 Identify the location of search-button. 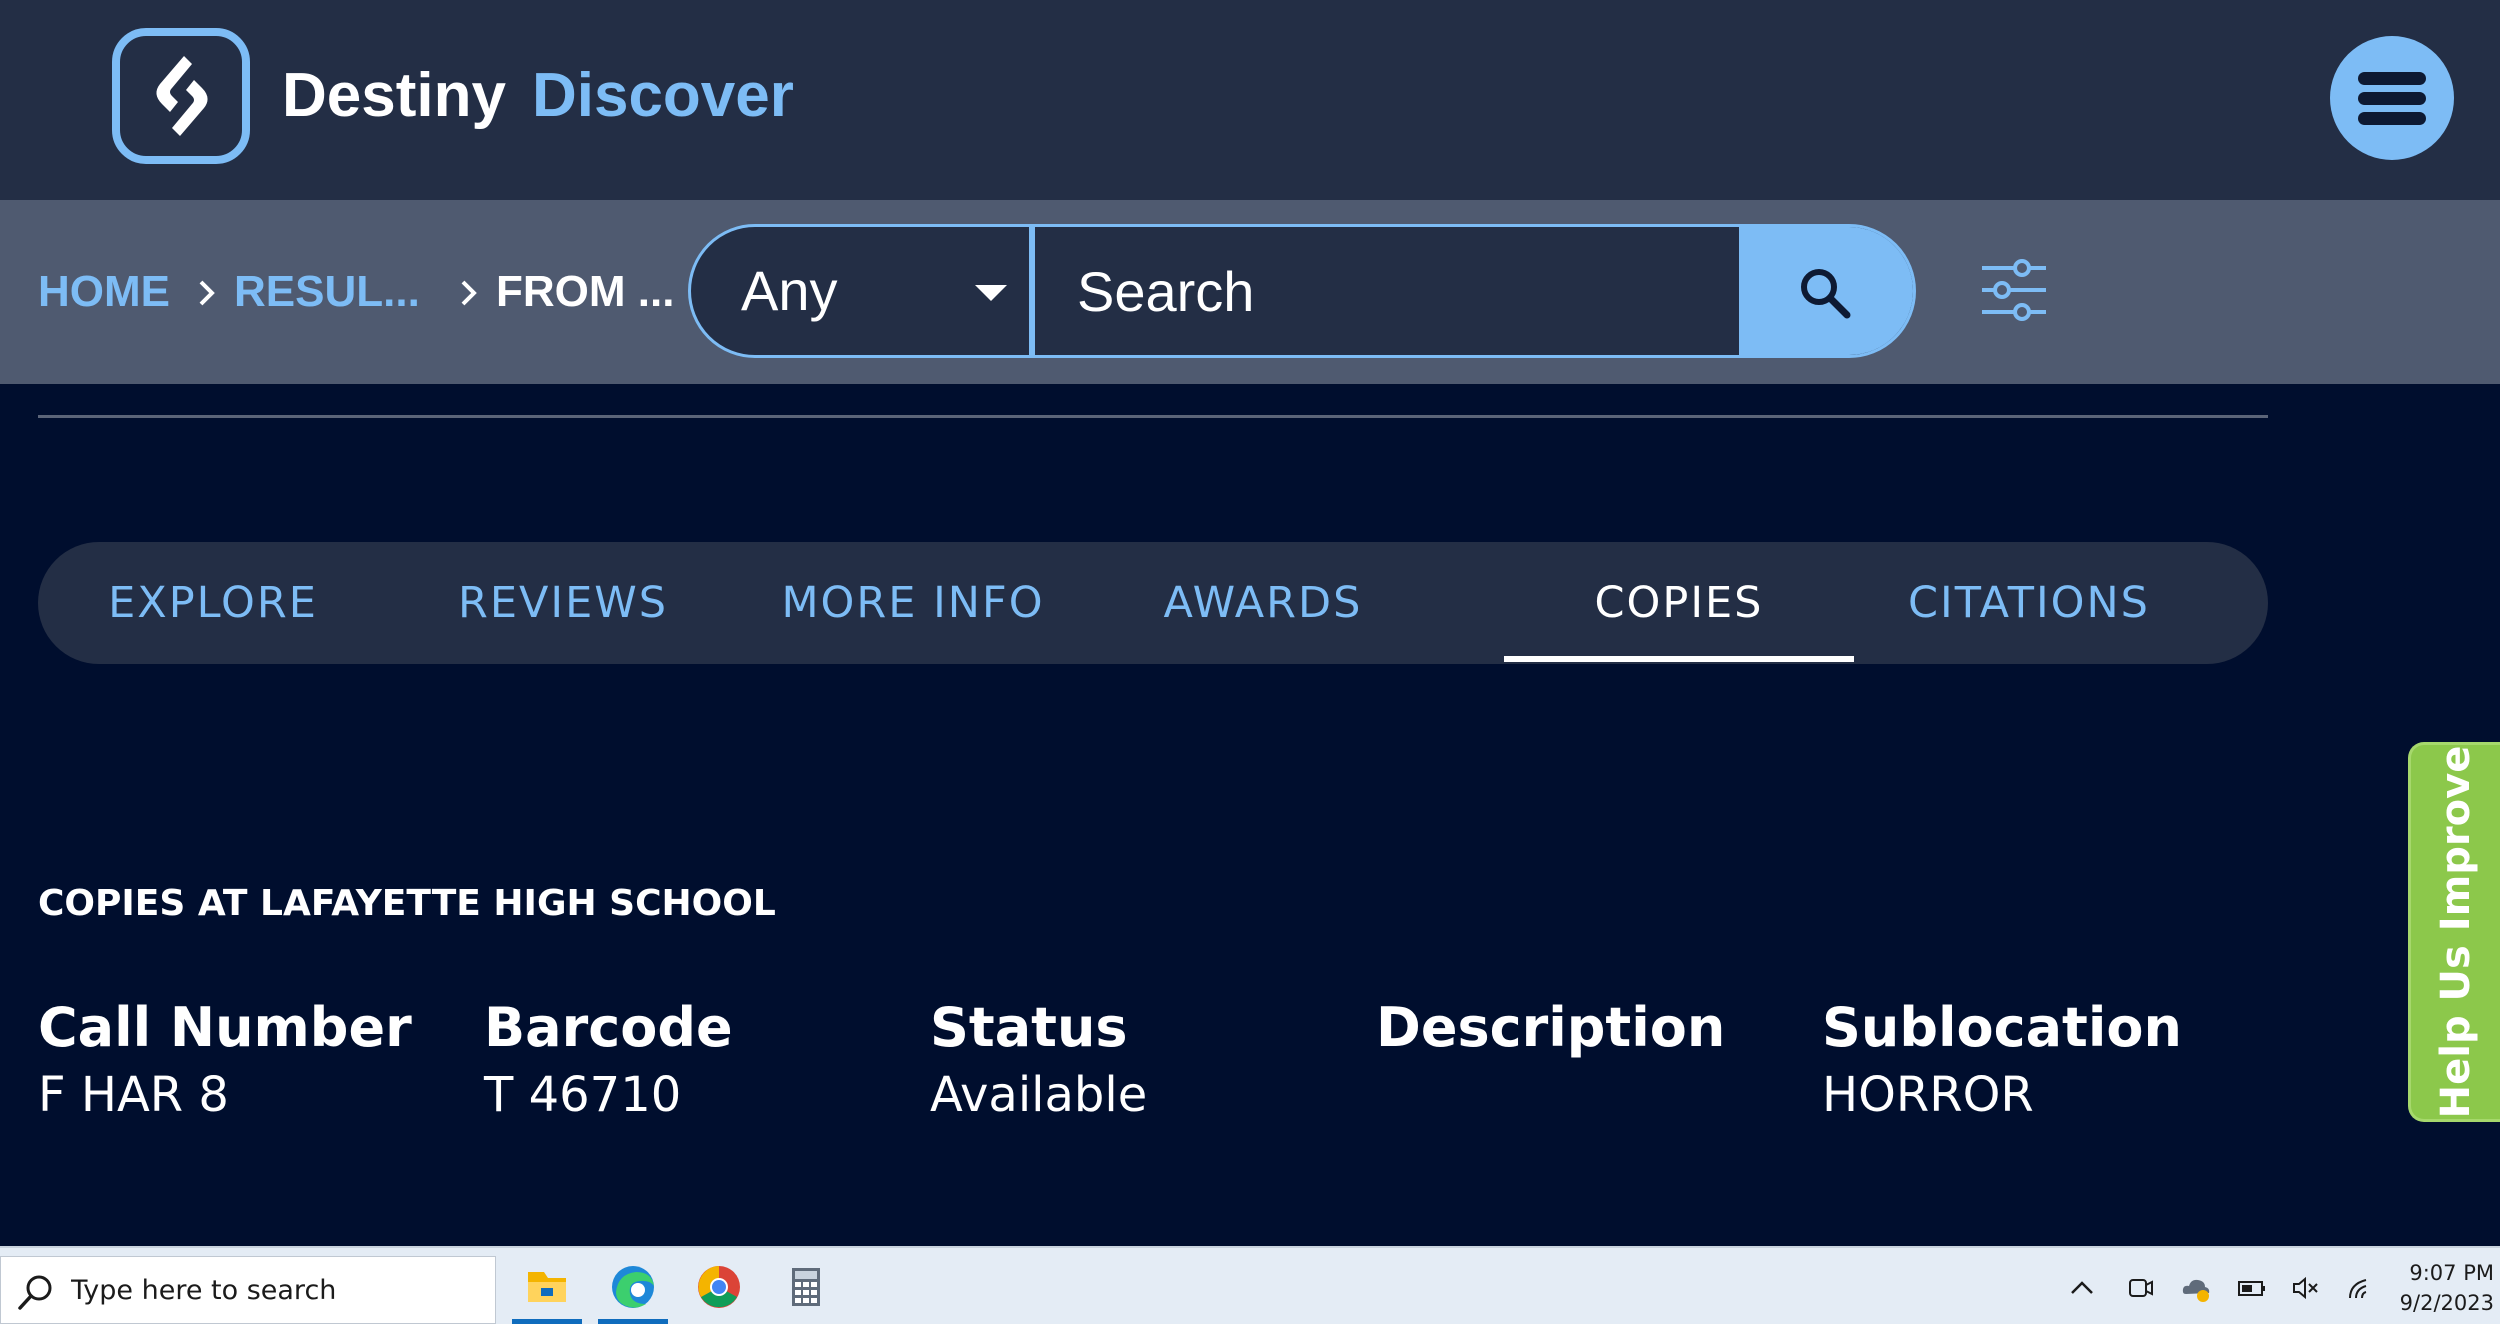
(1826, 291).